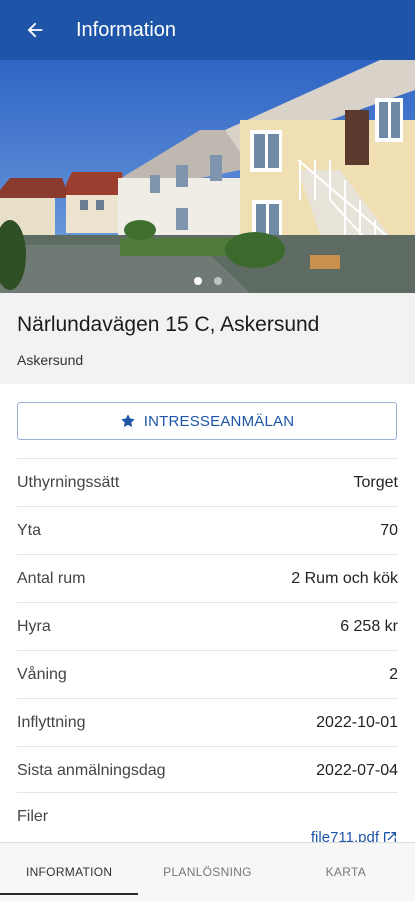  What do you see at coordinates (207, 530) in the screenshot?
I see `detail-row-area: Yta 70` at bounding box center [207, 530].